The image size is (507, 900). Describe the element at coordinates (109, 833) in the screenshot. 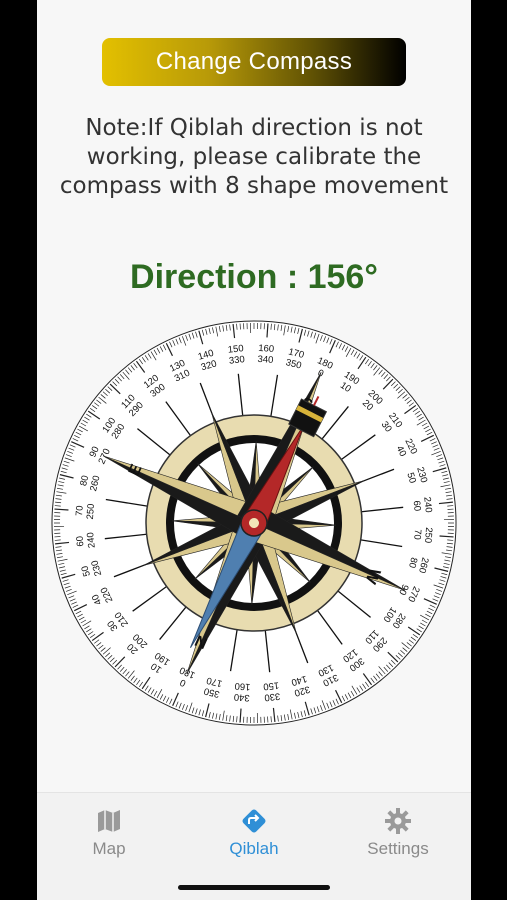

I see `tab-map: Map` at that location.